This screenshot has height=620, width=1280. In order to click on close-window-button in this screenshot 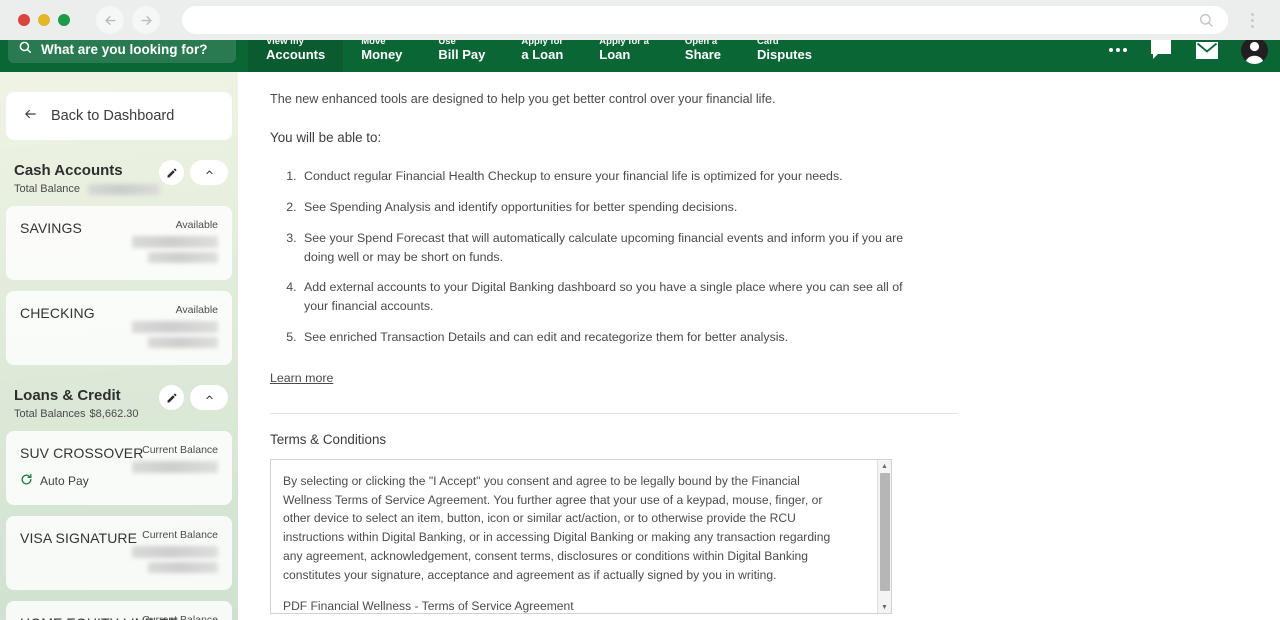, I will do `click(24, 20)`.